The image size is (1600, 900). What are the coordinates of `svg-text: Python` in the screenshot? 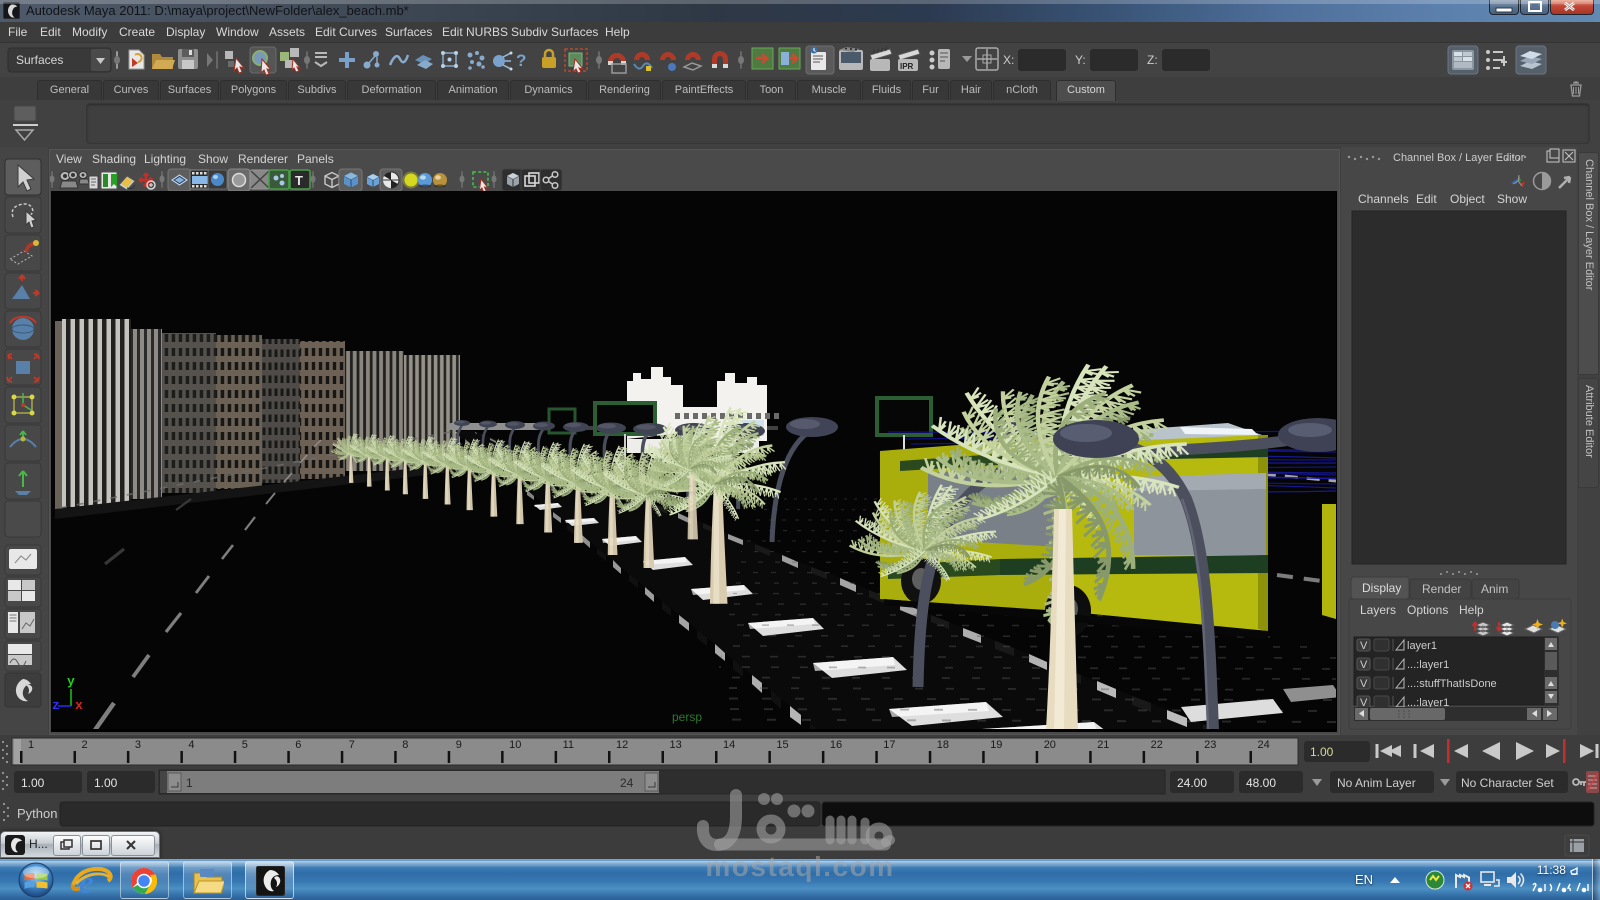 It's located at (37, 813).